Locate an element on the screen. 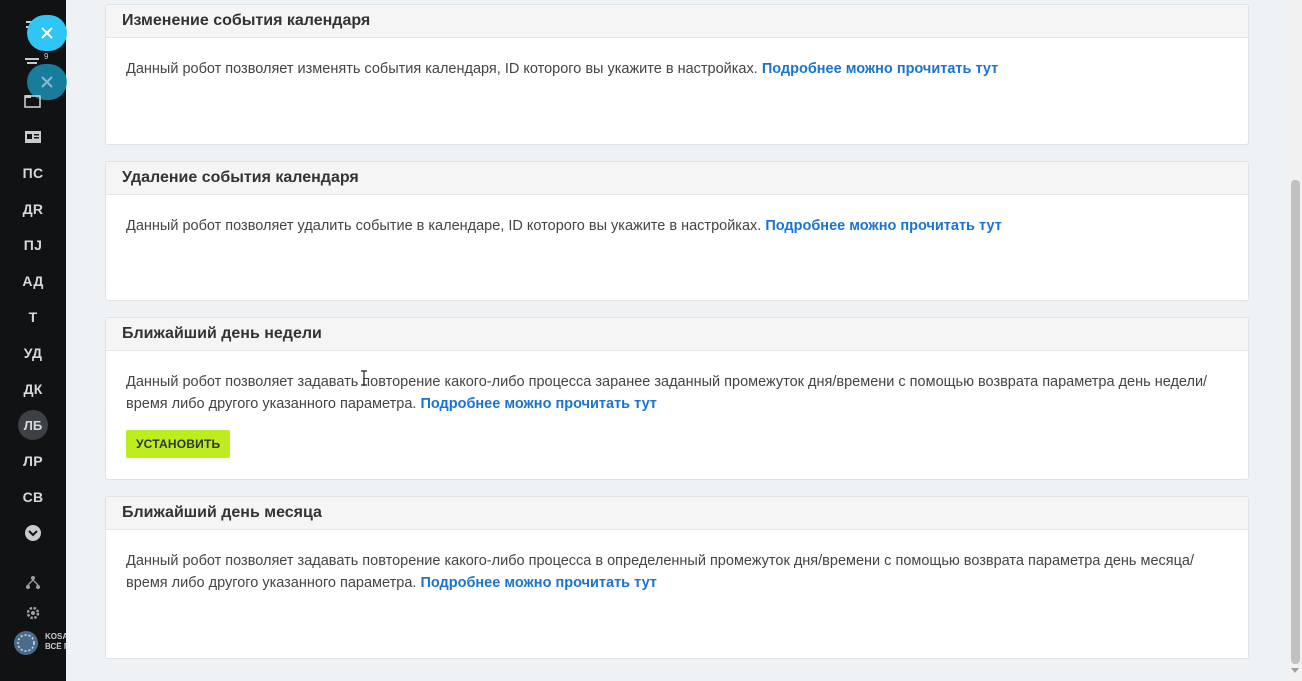 This screenshot has width=1302, height=681. sidebar-item-ad: АД is located at coordinates (33, 281).